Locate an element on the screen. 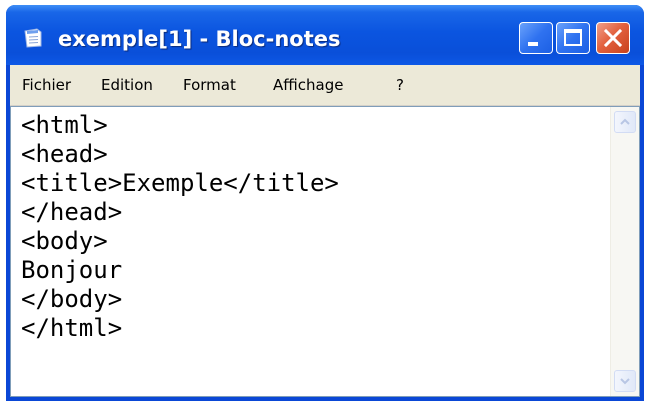 The height and width of the screenshot is (406, 650). title-bar: exemple[1] - Bloc-notes is located at coordinates (325, 35).